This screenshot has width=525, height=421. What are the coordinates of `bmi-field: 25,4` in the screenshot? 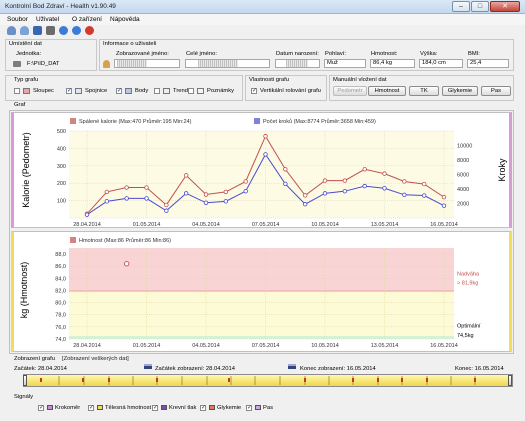 It's located at (488, 63).